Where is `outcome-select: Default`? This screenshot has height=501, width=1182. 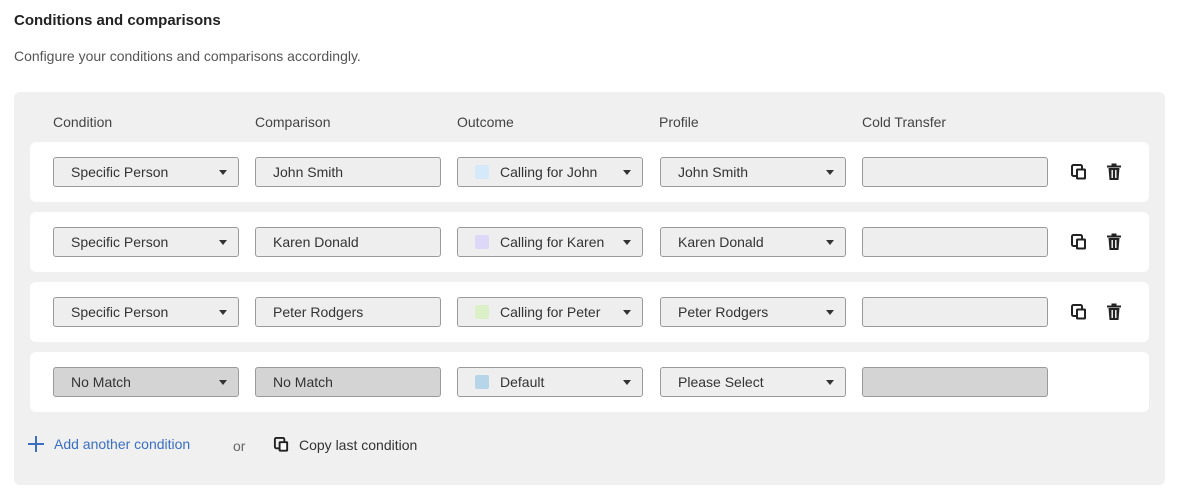 outcome-select: Default is located at coordinates (550, 382).